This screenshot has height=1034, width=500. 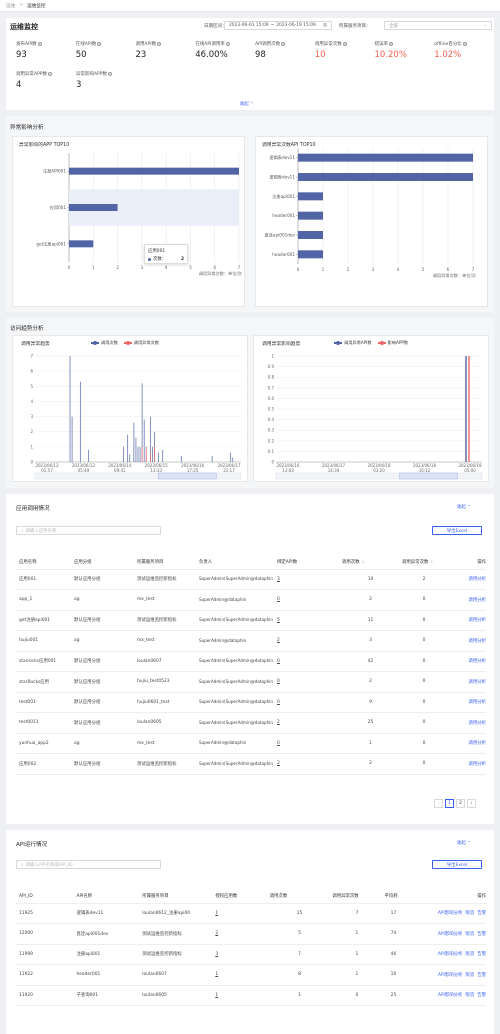 I want to click on metric-value: 98, so click(x=260, y=55).